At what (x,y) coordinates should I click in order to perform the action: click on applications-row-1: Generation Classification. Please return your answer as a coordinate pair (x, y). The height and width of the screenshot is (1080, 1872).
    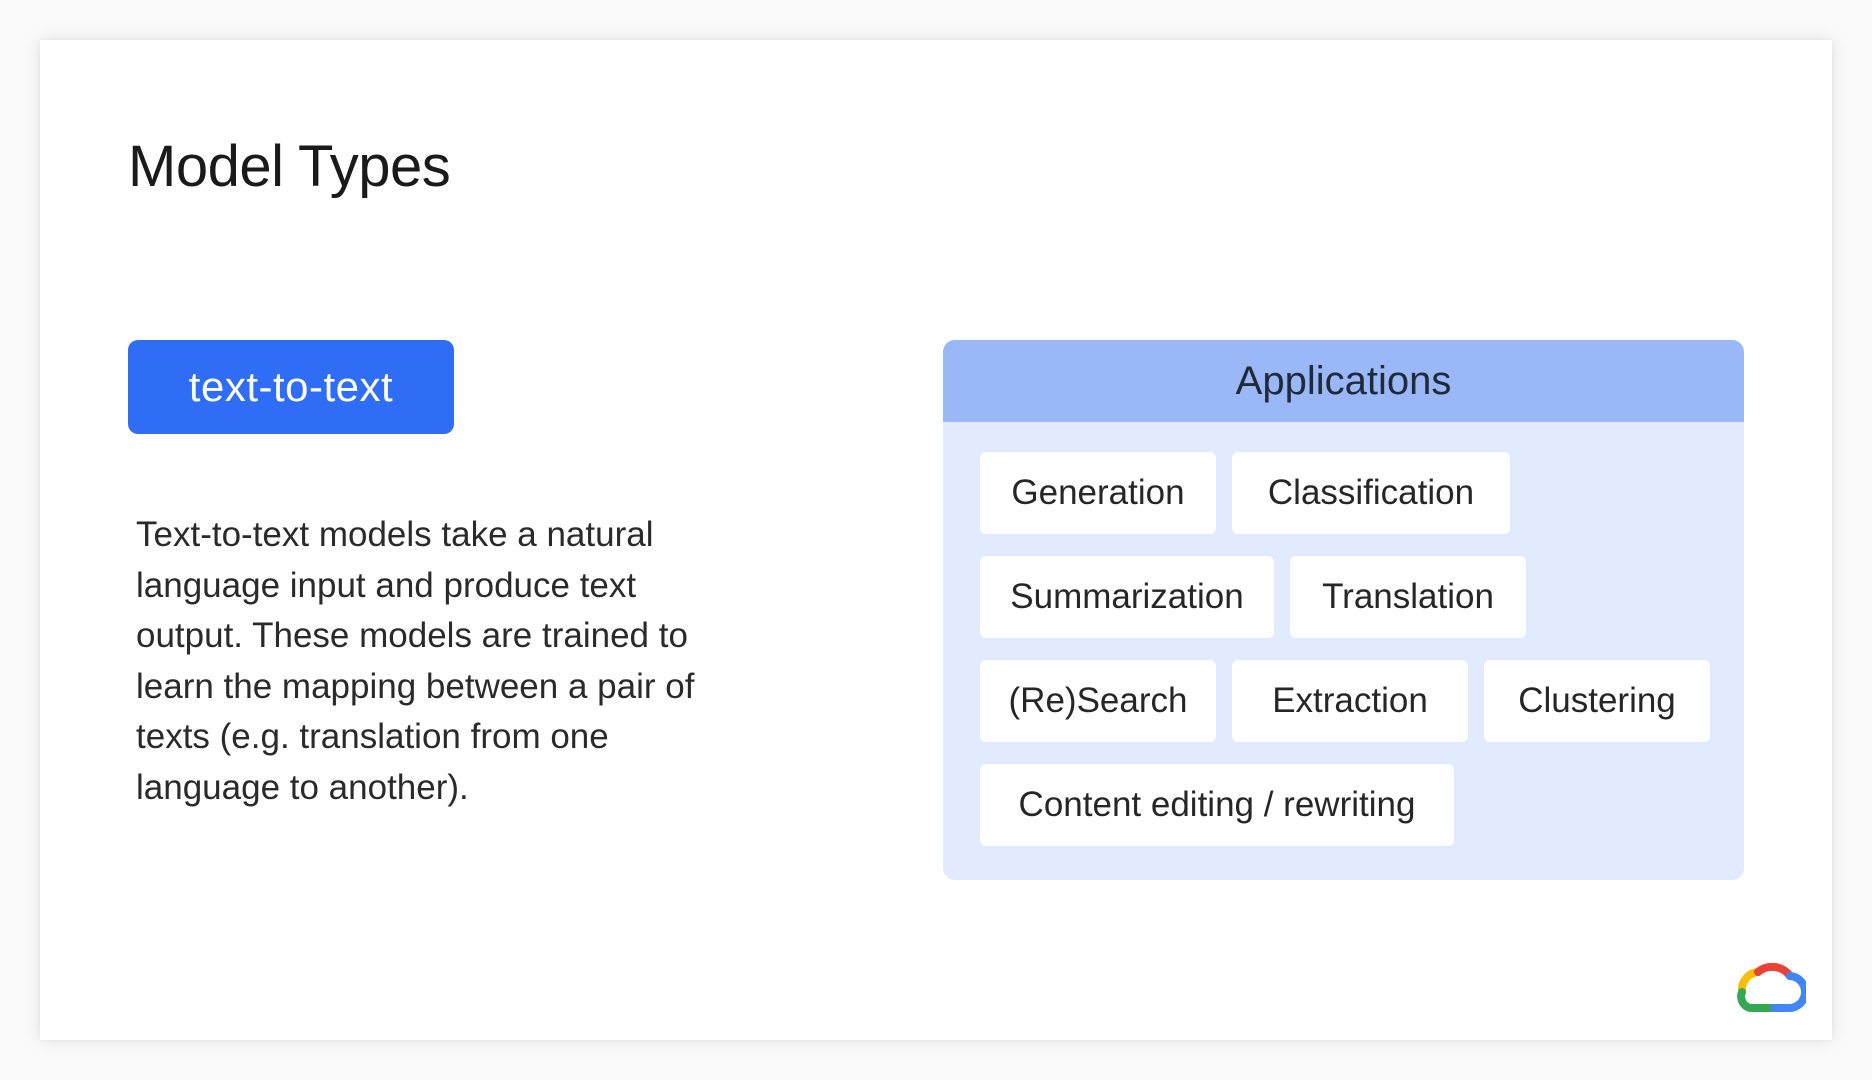
    Looking at the image, I should click on (1245, 493).